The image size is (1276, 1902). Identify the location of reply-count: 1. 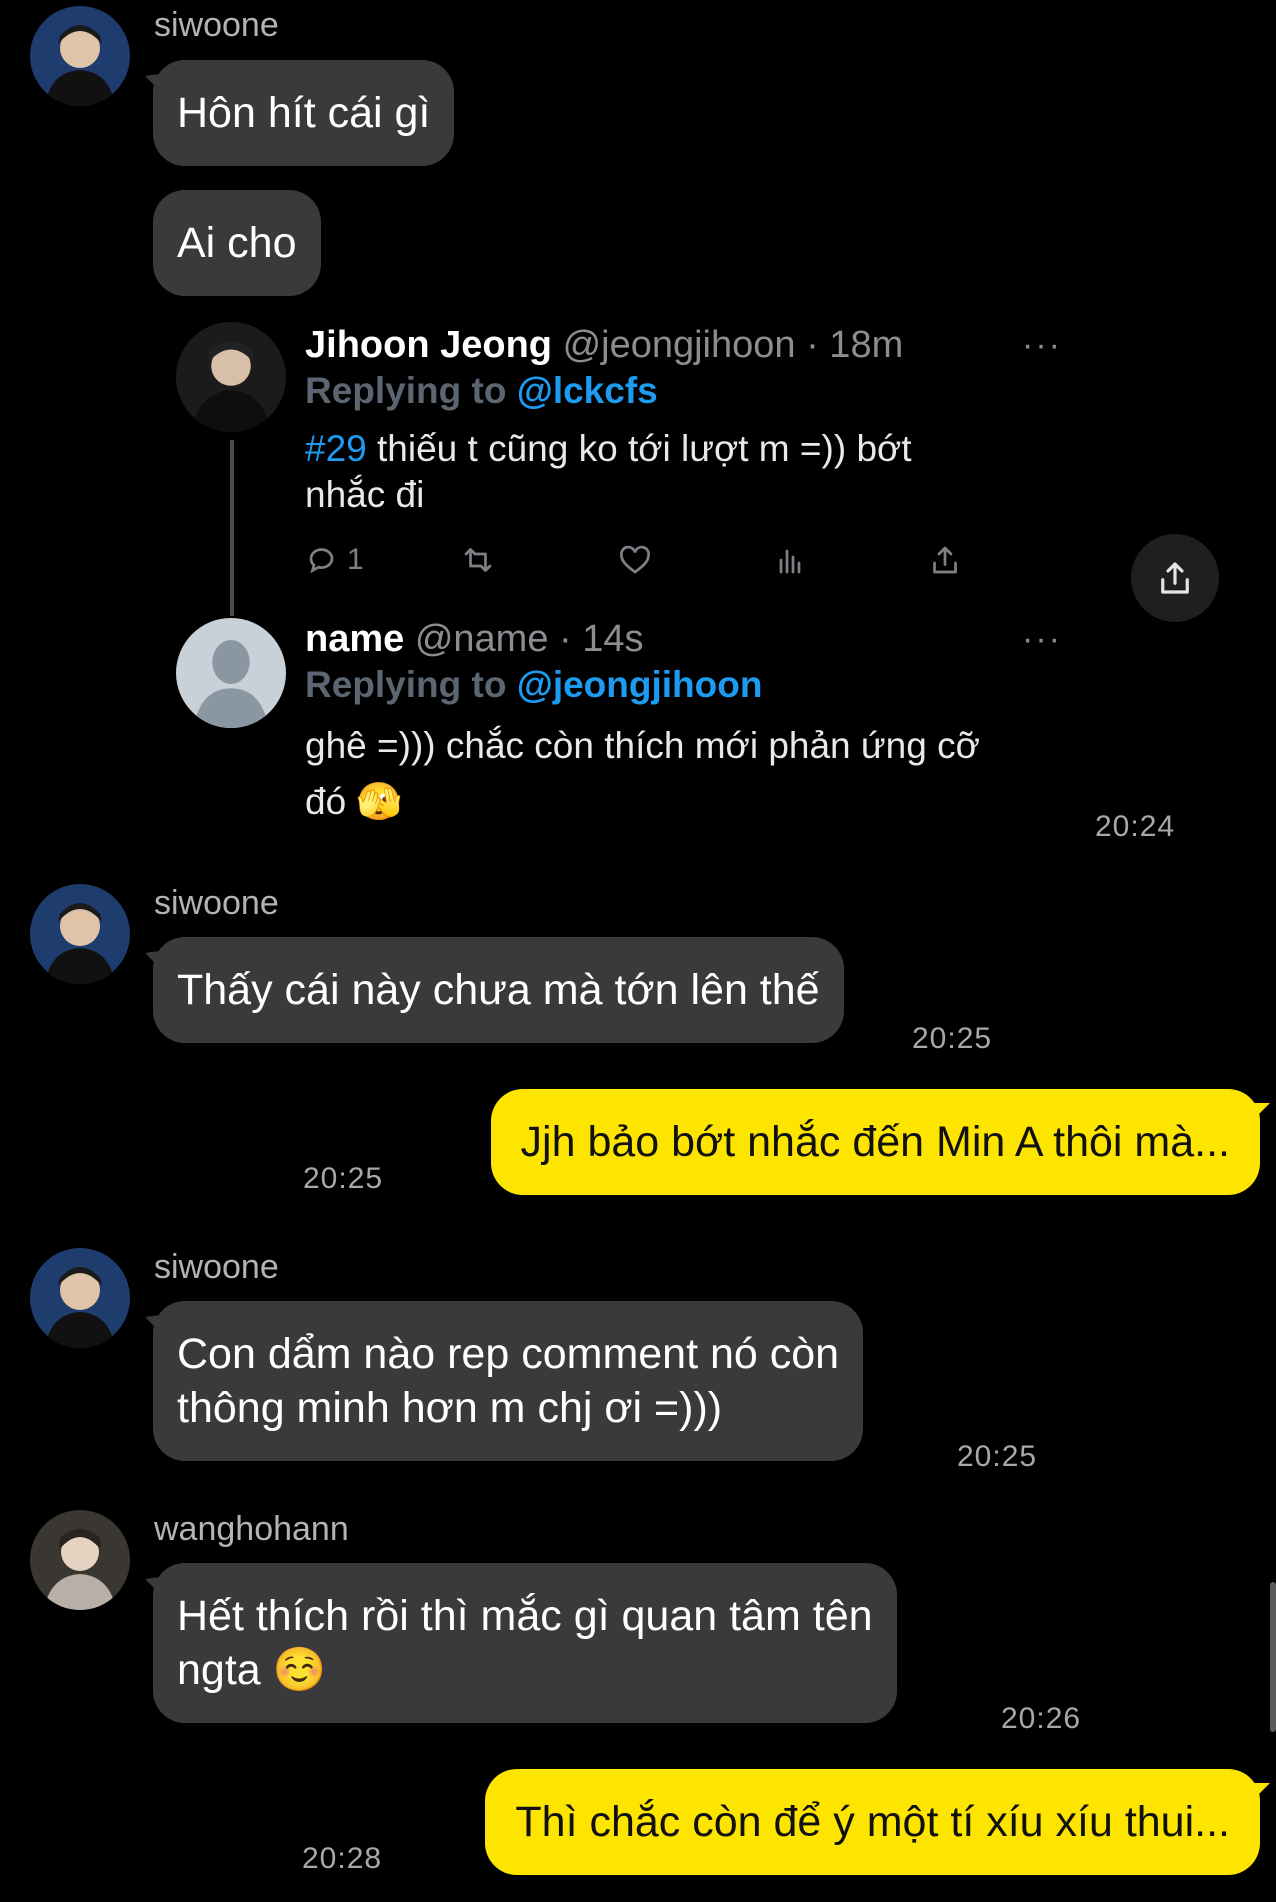
(355, 559).